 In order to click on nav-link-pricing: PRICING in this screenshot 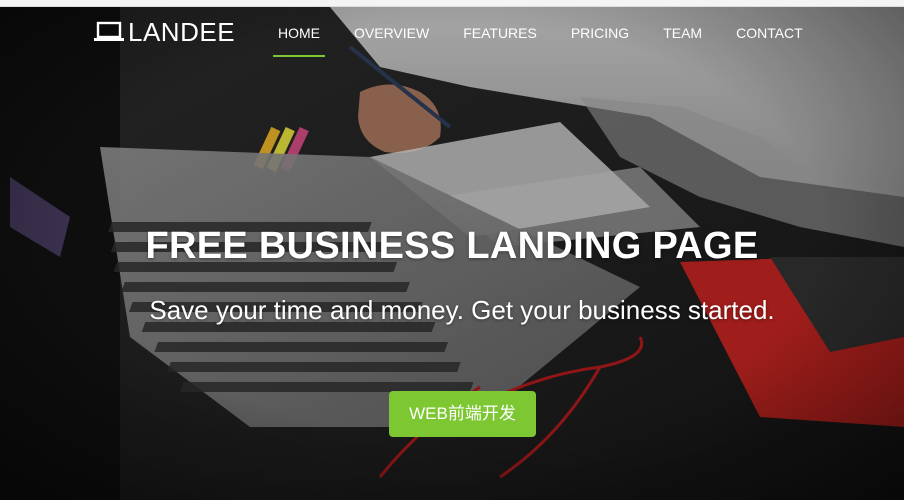, I will do `click(600, 33)`.